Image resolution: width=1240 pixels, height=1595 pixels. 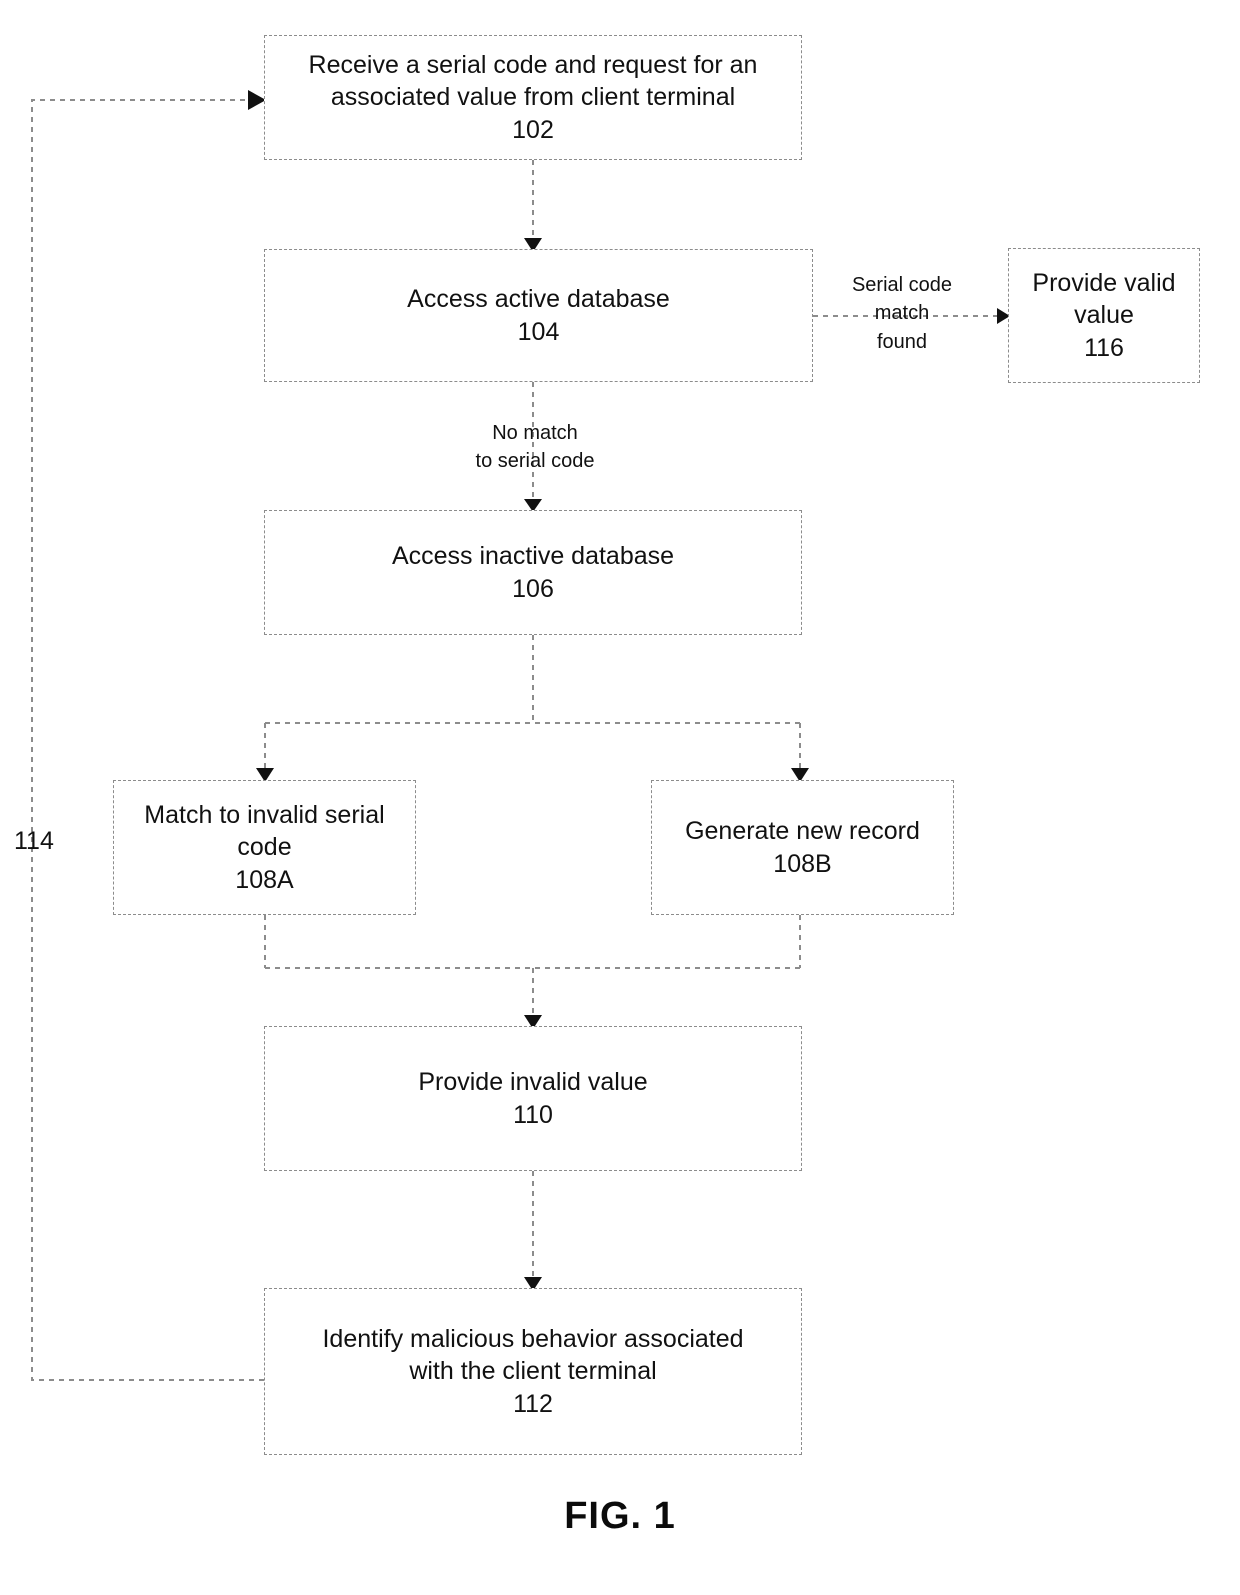 What do you see at coordinates (535, 433) in the screenshot?
I see `edge-label-no-match-line1: No match` at bounding box center [535, 433].